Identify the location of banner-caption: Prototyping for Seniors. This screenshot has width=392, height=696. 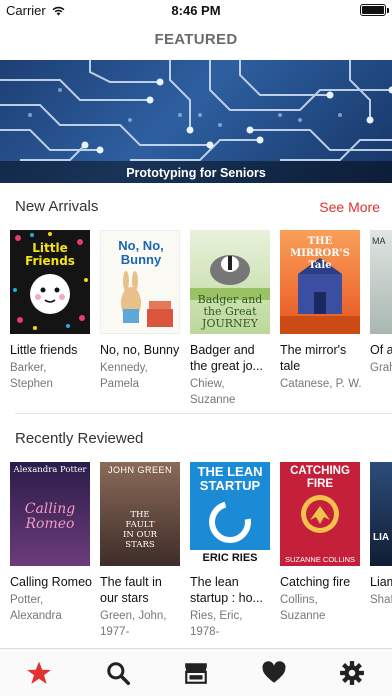
(196, 173).